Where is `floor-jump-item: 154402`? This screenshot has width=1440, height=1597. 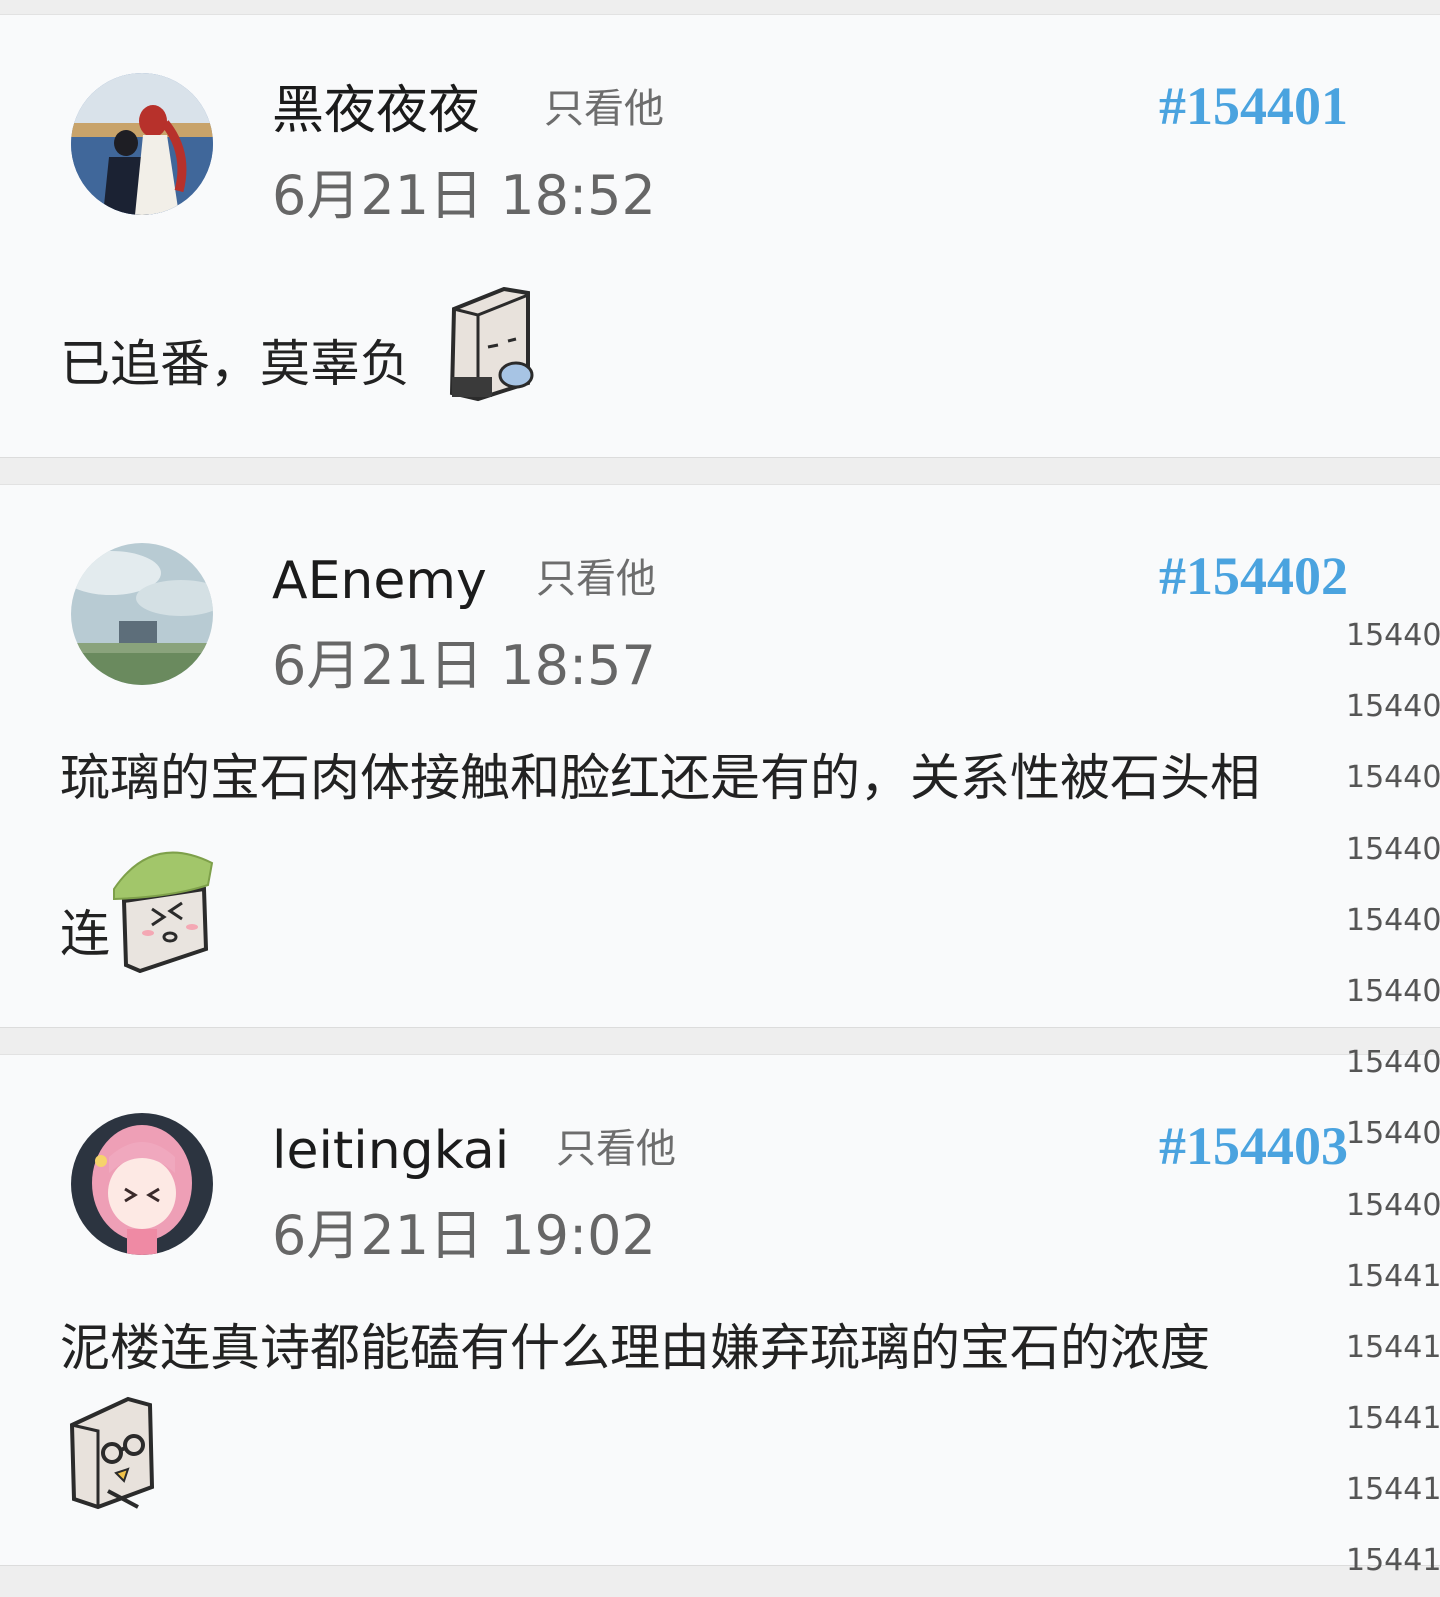
floor-jump-item: 154402 is located at coordinates (1393, 706).